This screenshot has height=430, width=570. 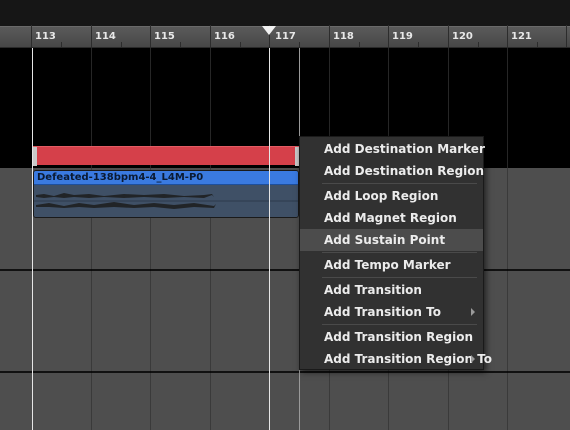 I want to click on menu-item-add-transition: Add Transition, so click(x=391, y=290).